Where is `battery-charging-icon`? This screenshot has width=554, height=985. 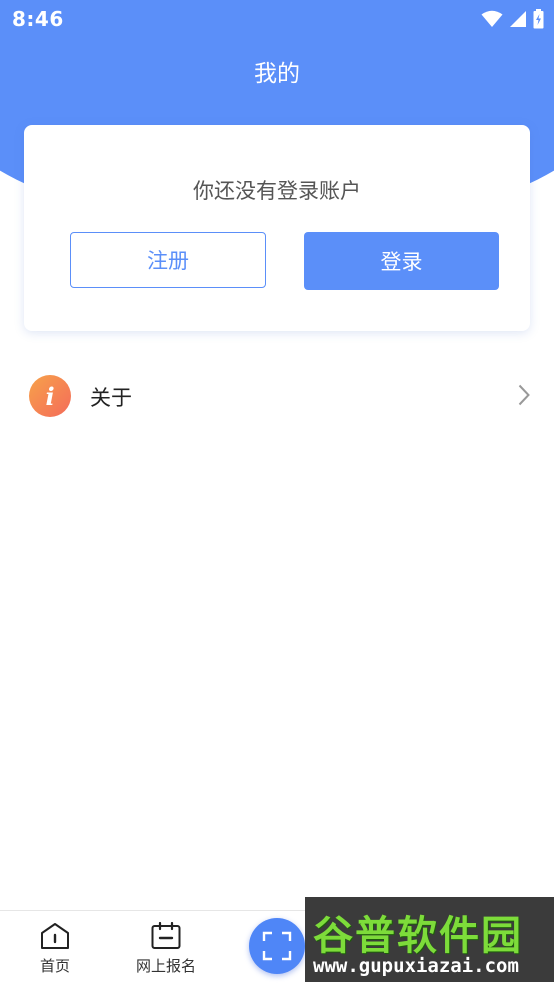
battery-charging-icon is located at coordinates (538, 19).